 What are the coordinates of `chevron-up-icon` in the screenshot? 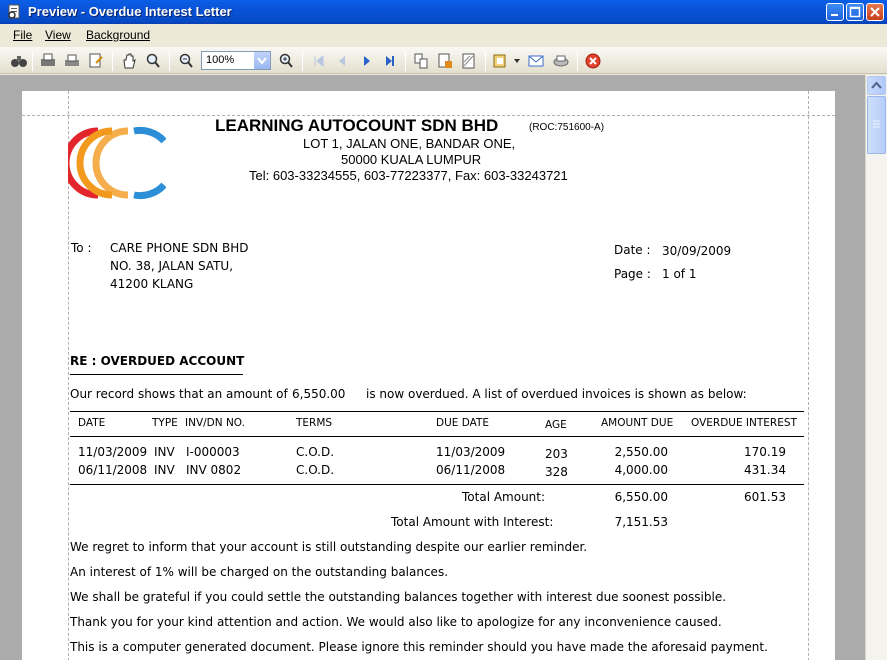 It's located at (876, 85).